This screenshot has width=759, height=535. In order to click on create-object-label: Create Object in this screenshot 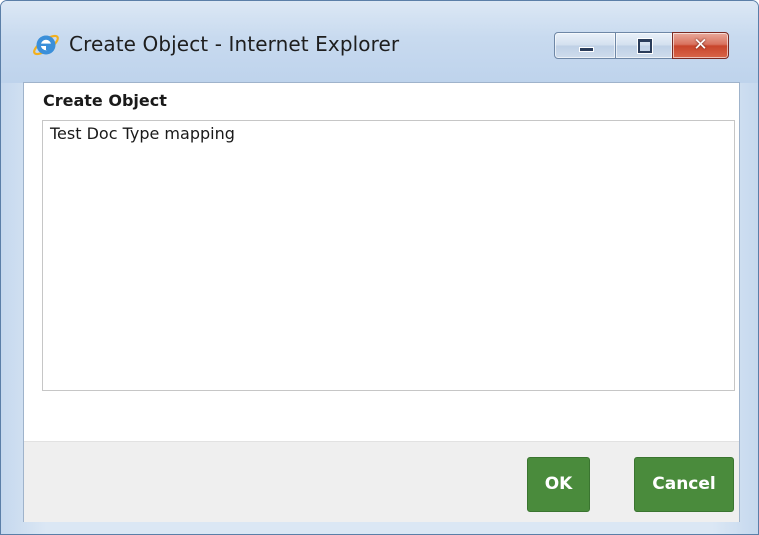, I will do `click(105, 100)`.